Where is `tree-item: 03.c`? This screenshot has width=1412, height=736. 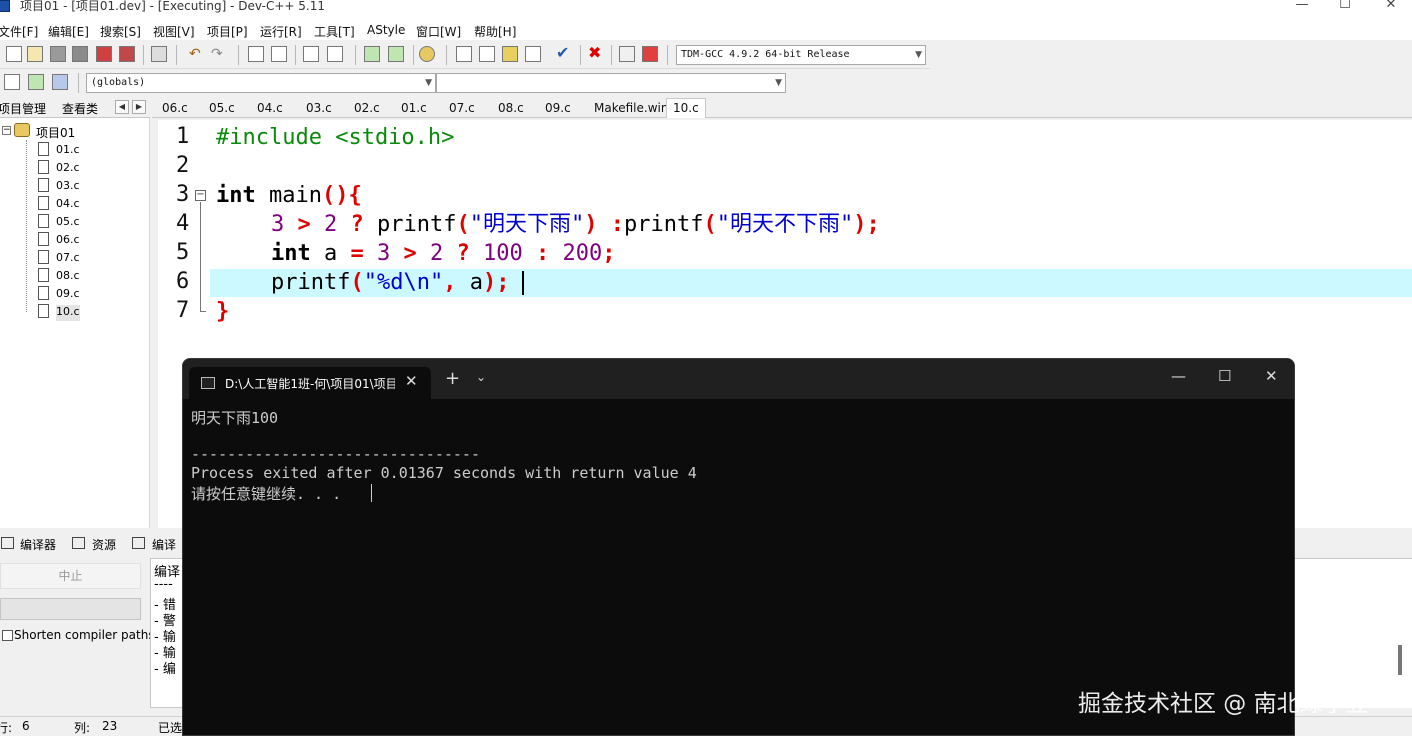 tree-item: 03.c is located at coordinates (68, 187).